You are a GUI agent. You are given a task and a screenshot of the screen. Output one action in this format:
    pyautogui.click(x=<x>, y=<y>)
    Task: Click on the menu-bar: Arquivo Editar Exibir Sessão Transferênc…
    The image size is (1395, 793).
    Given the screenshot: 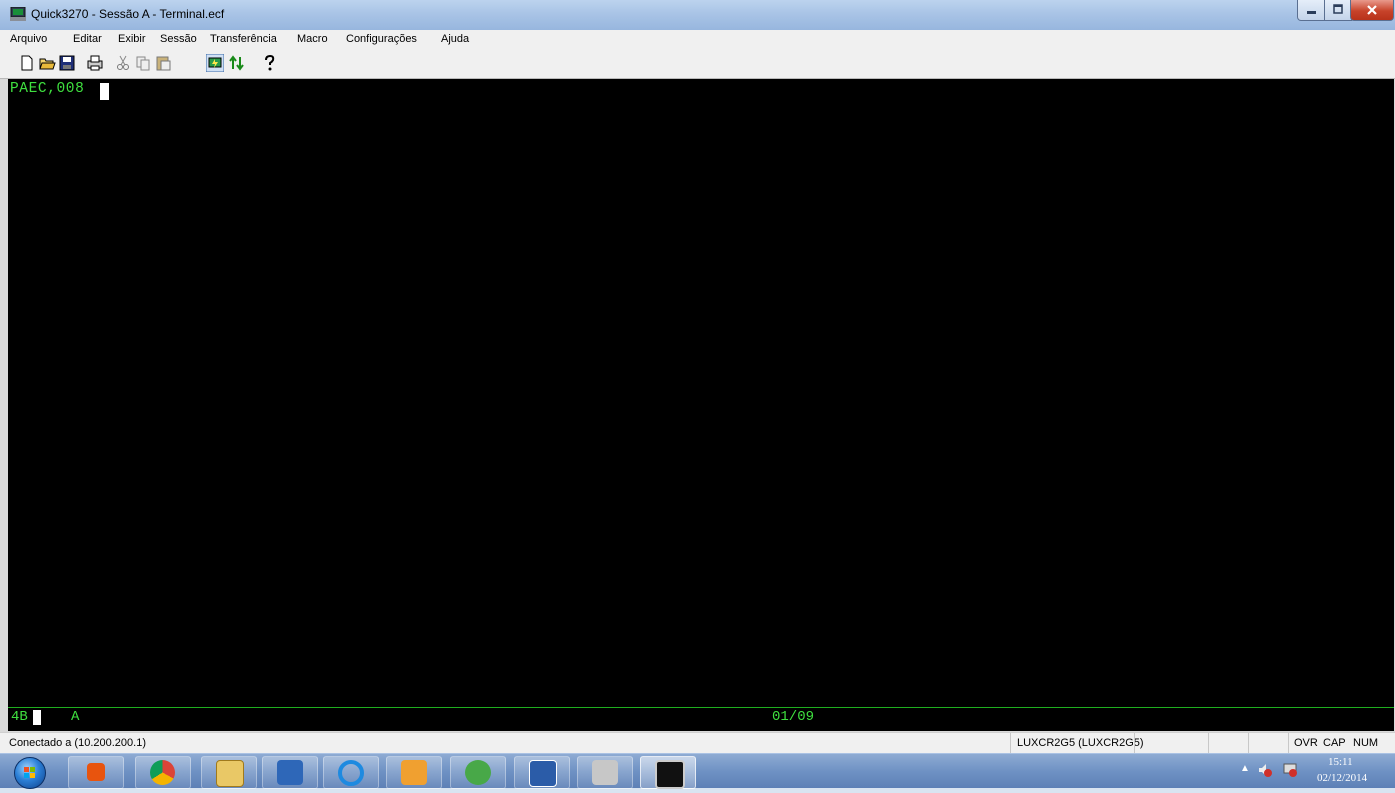 What is the action you would take?
    pyautogui.click(x=697, y=39)
    